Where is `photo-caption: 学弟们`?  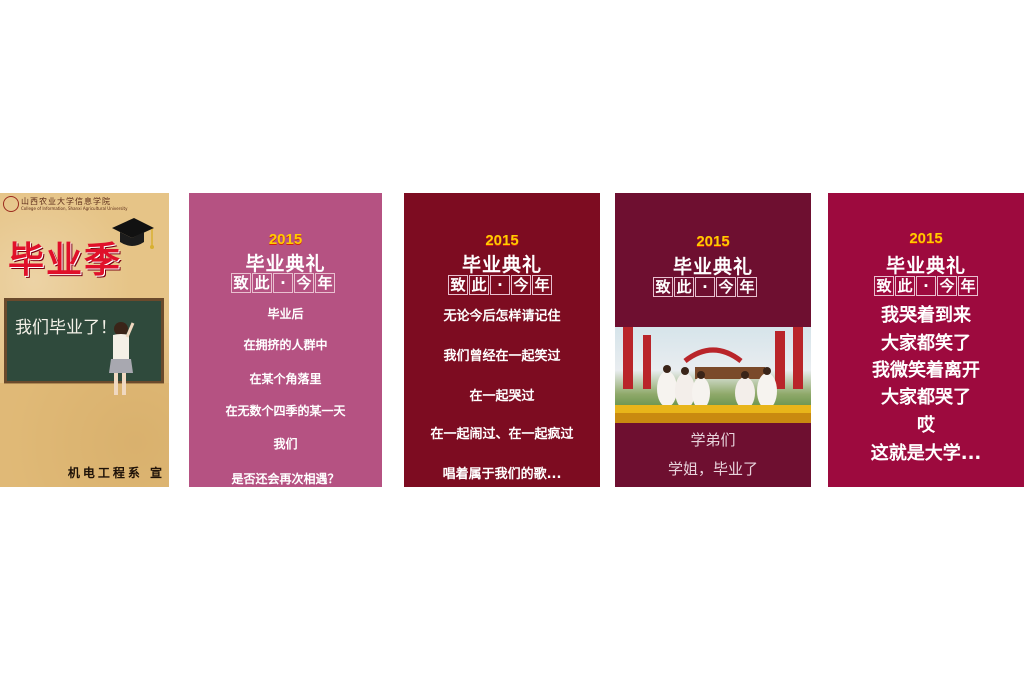 photo-caption: 学弟们 is located at coordinates (713, 440).